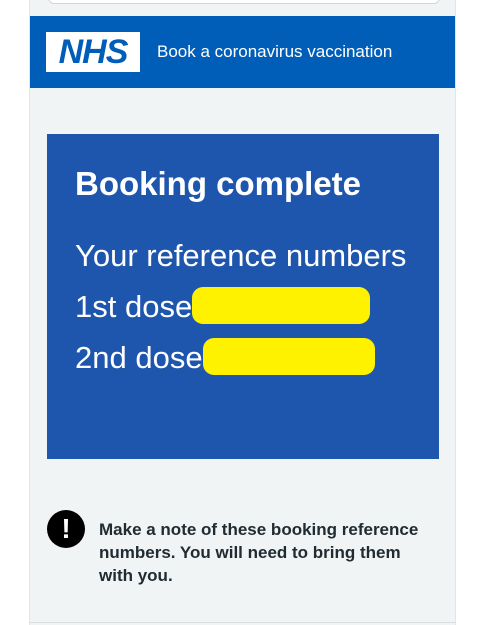 The height and width of the screenshot is (625, 481). I want to click on section-divider, so click(242, 622).